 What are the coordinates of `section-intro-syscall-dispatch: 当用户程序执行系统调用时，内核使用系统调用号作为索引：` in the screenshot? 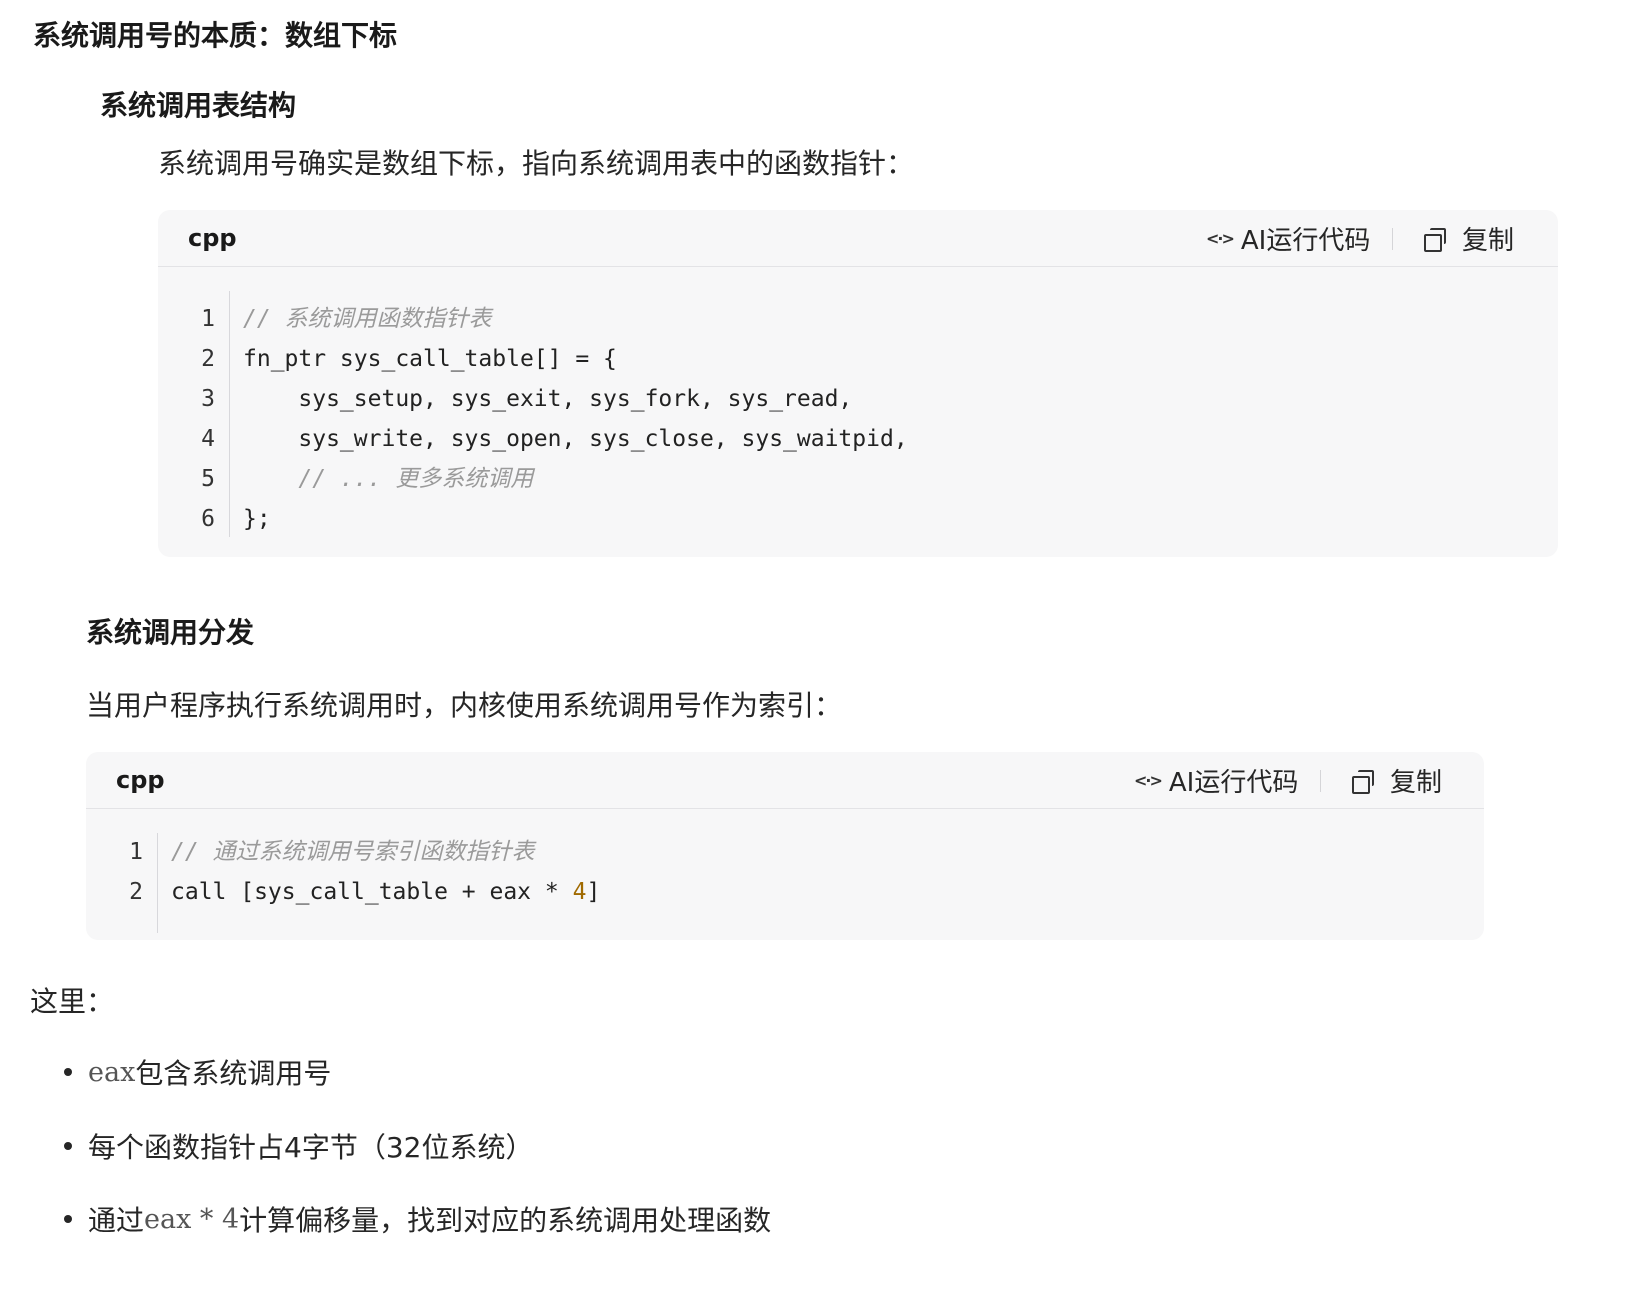 It's located at (464, 705).